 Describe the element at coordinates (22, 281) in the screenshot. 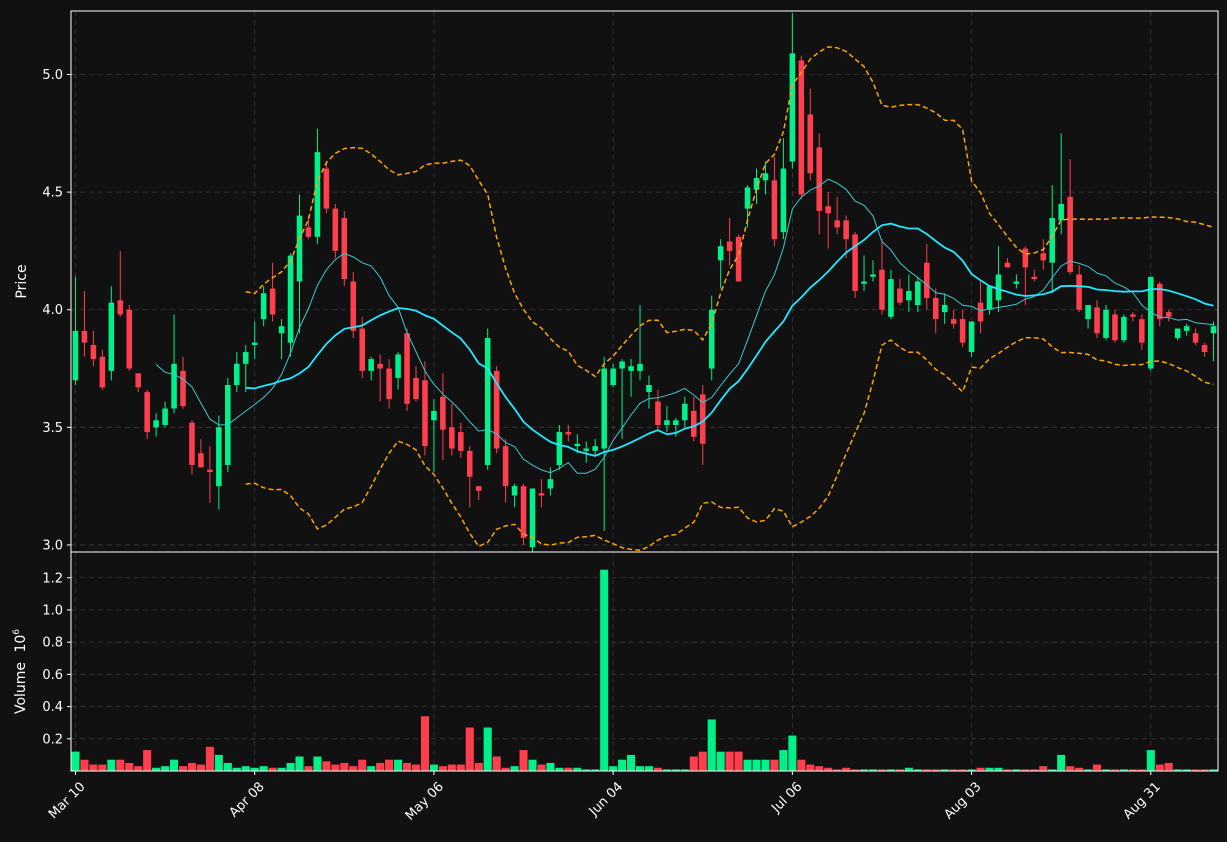

I see `price-axis-title: Price` at that location.